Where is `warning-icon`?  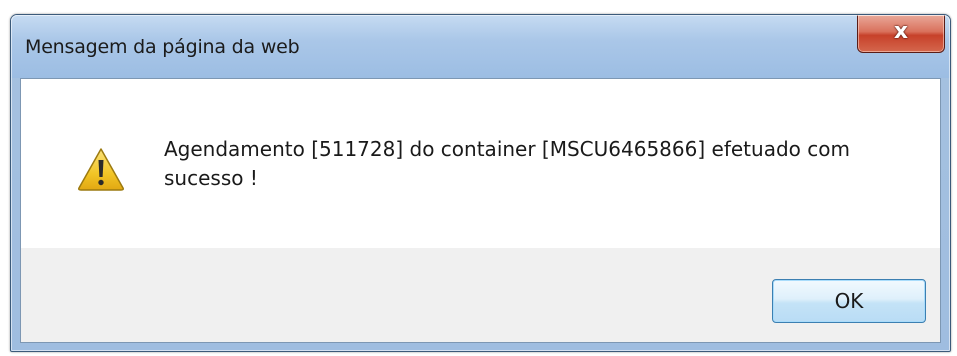
warning-icon is located at coordinates (101, 169).